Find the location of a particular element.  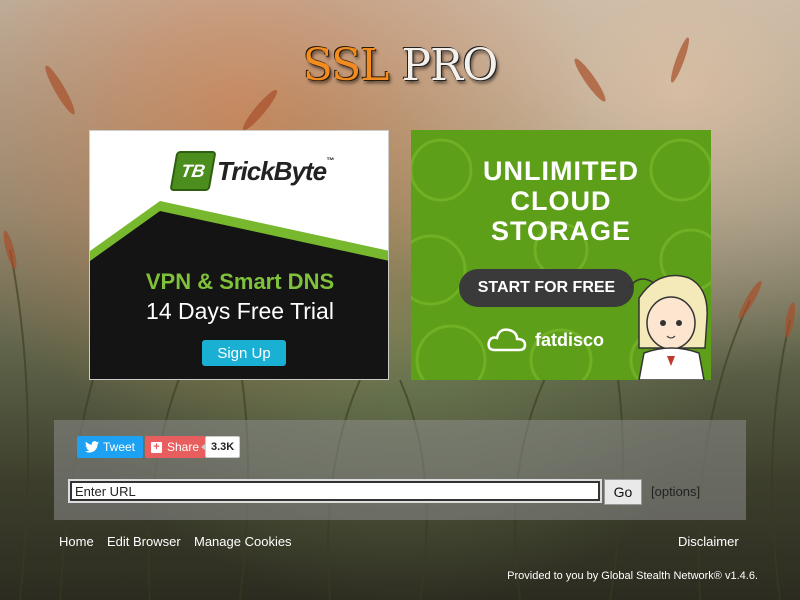

home-link: Home is located at coordinates (76, 541).